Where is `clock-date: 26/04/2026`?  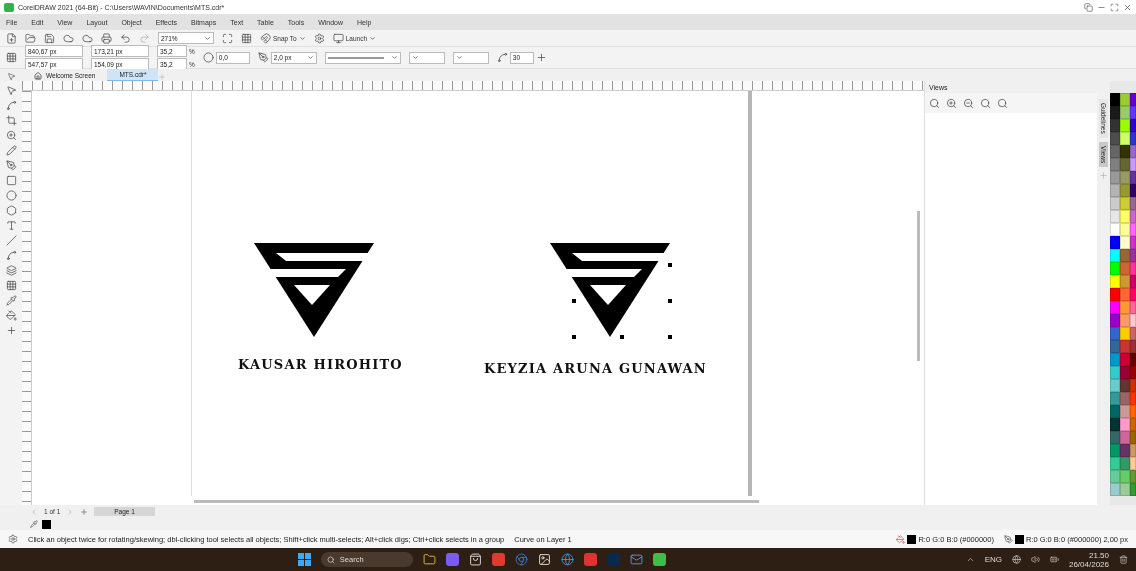
clock-date: 26/04/2026 is located at coordinates (1088, 564).